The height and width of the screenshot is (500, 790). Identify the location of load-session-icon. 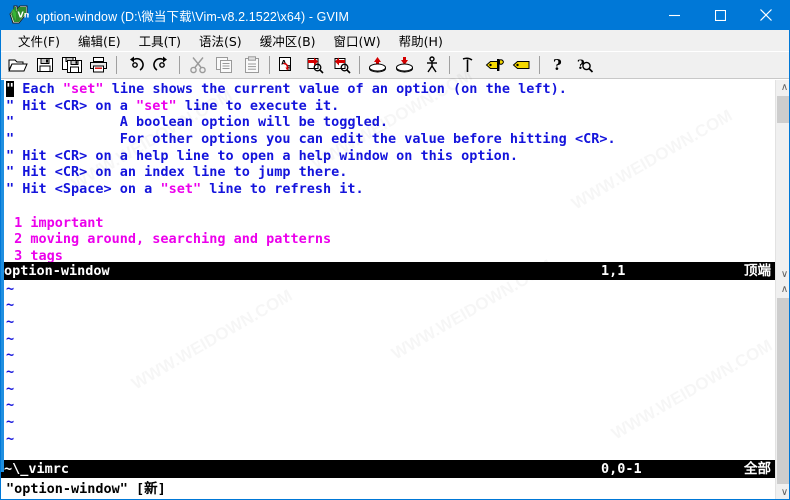
(377, 65).